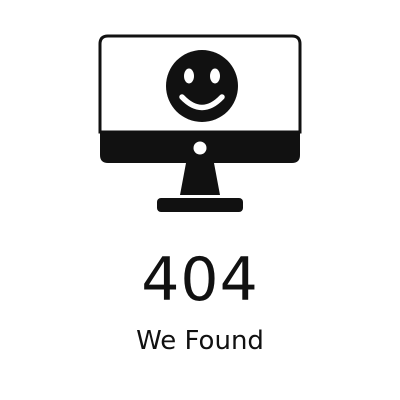  Describe the element at coordinates (202, 86) in the screenshot. I see `smiley-face-icon` at that location.